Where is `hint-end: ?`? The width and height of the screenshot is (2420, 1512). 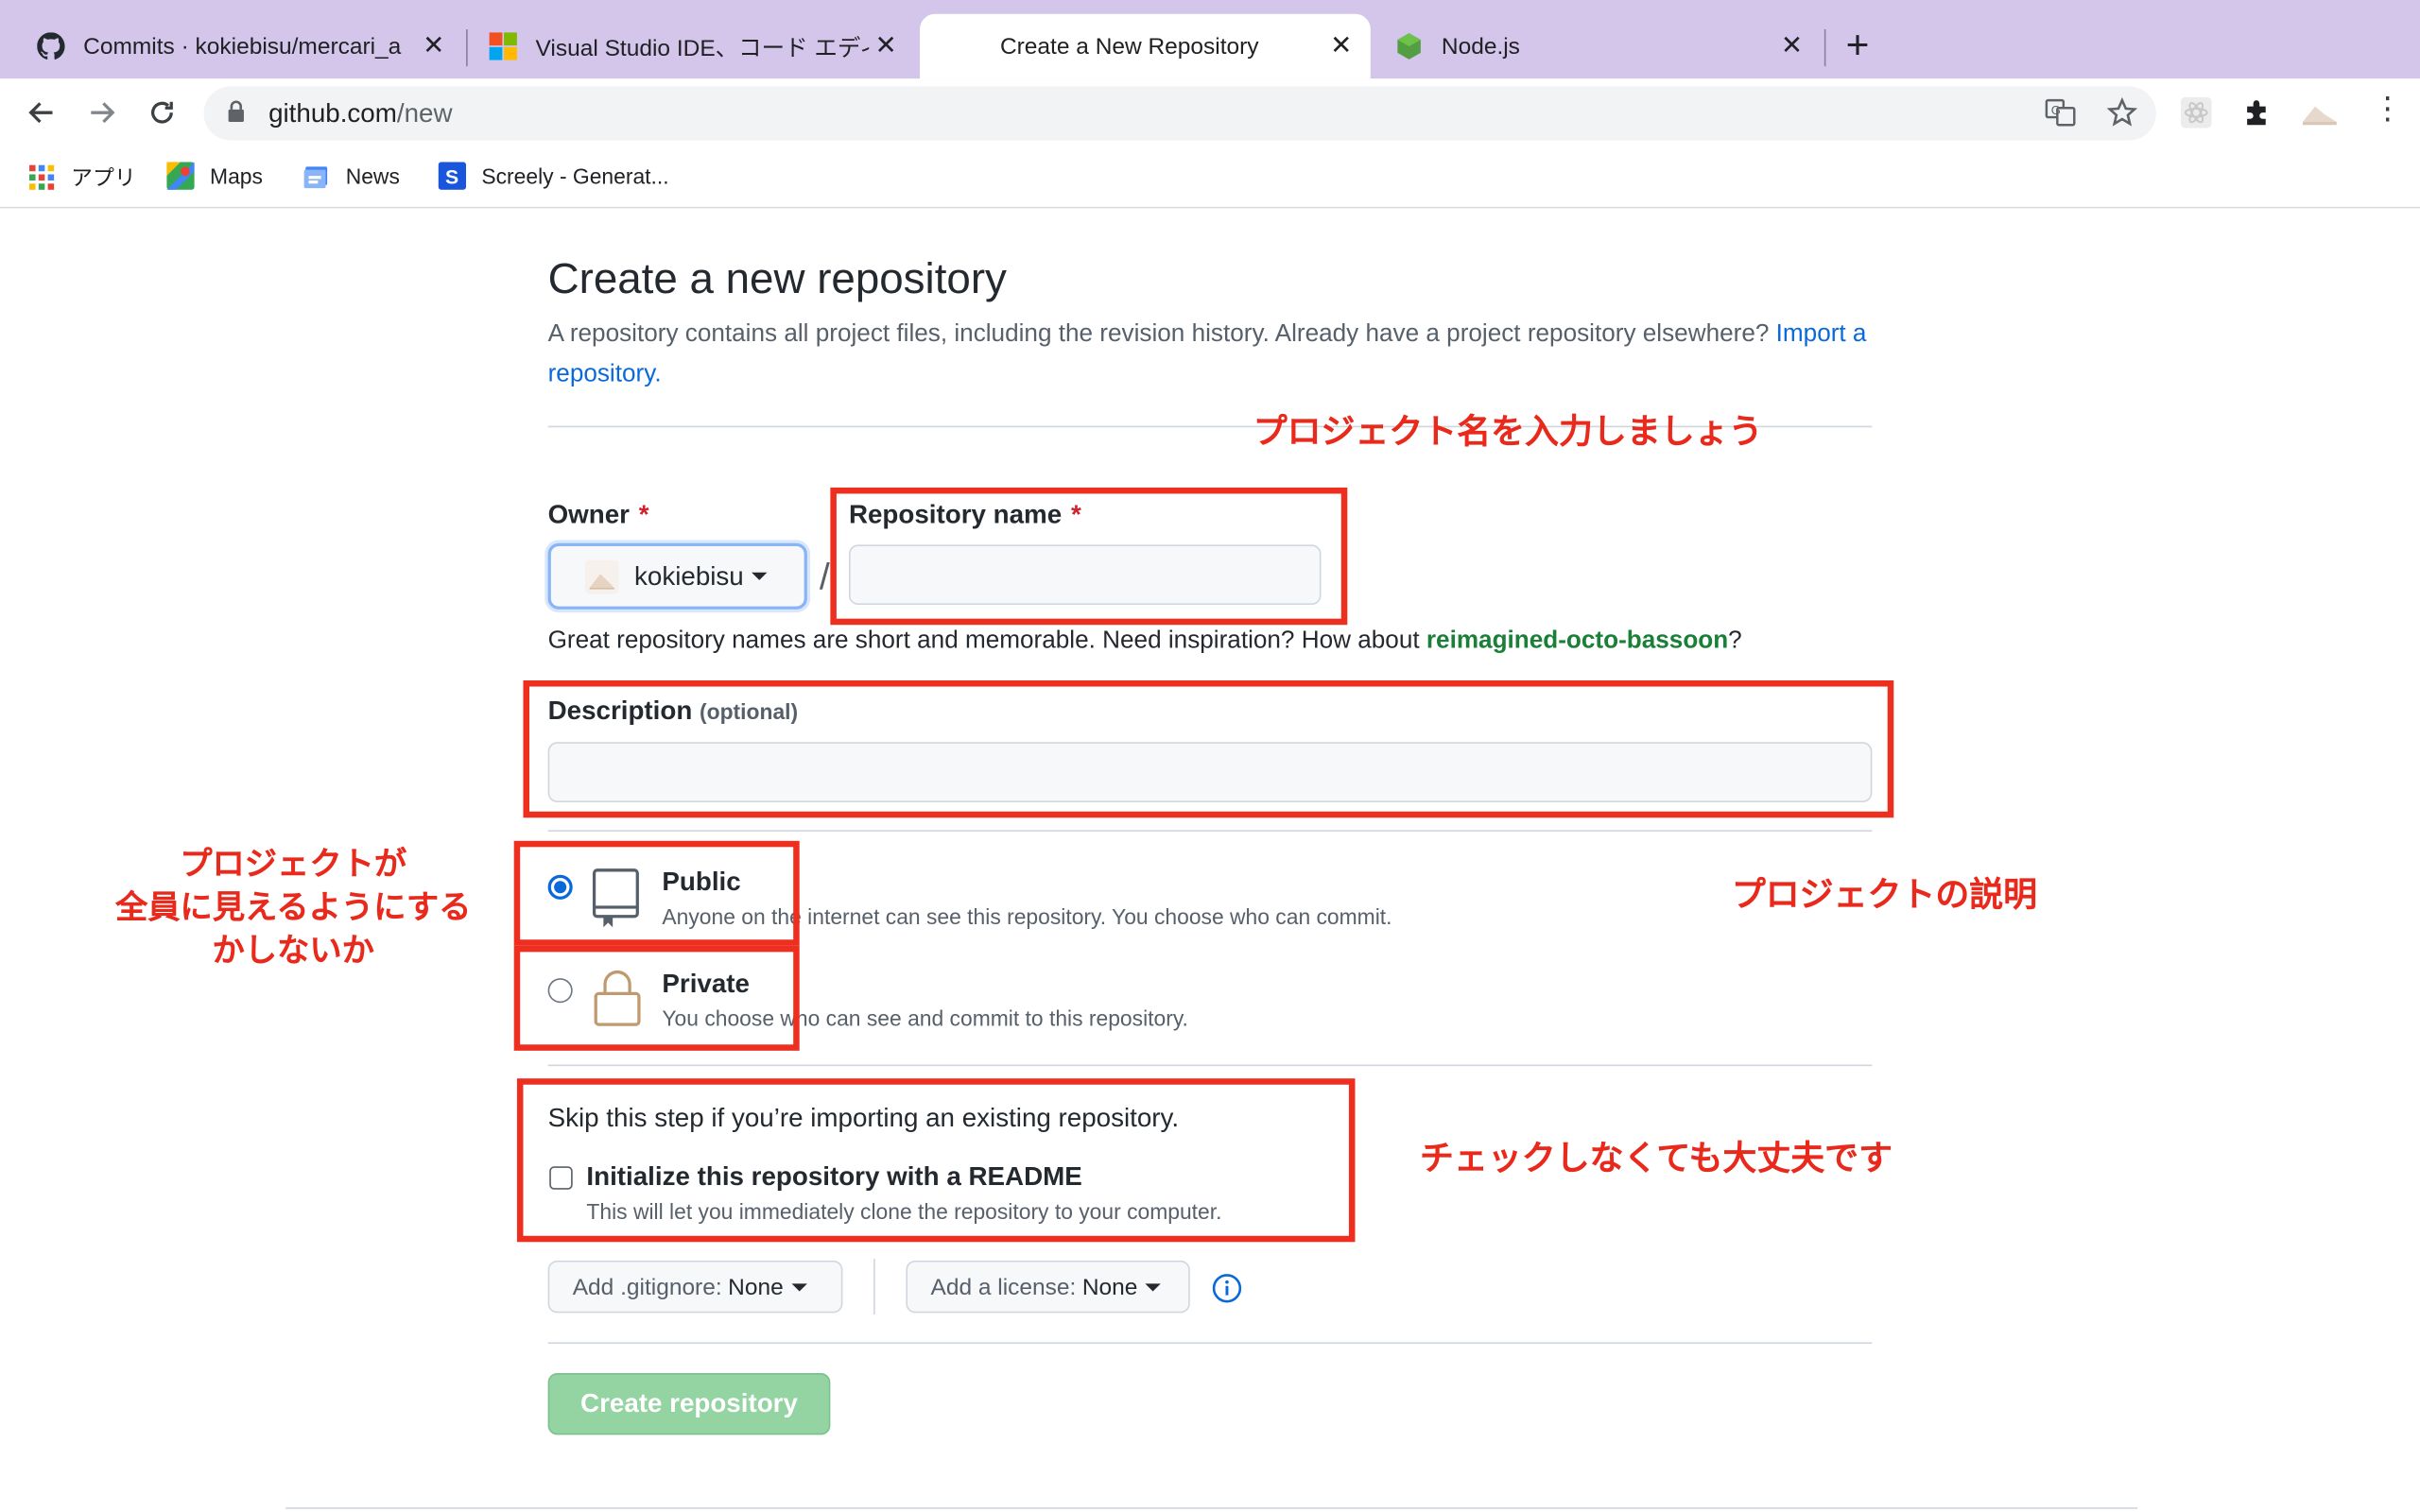 hint-end: ? is located at coordinates (1735, 641).